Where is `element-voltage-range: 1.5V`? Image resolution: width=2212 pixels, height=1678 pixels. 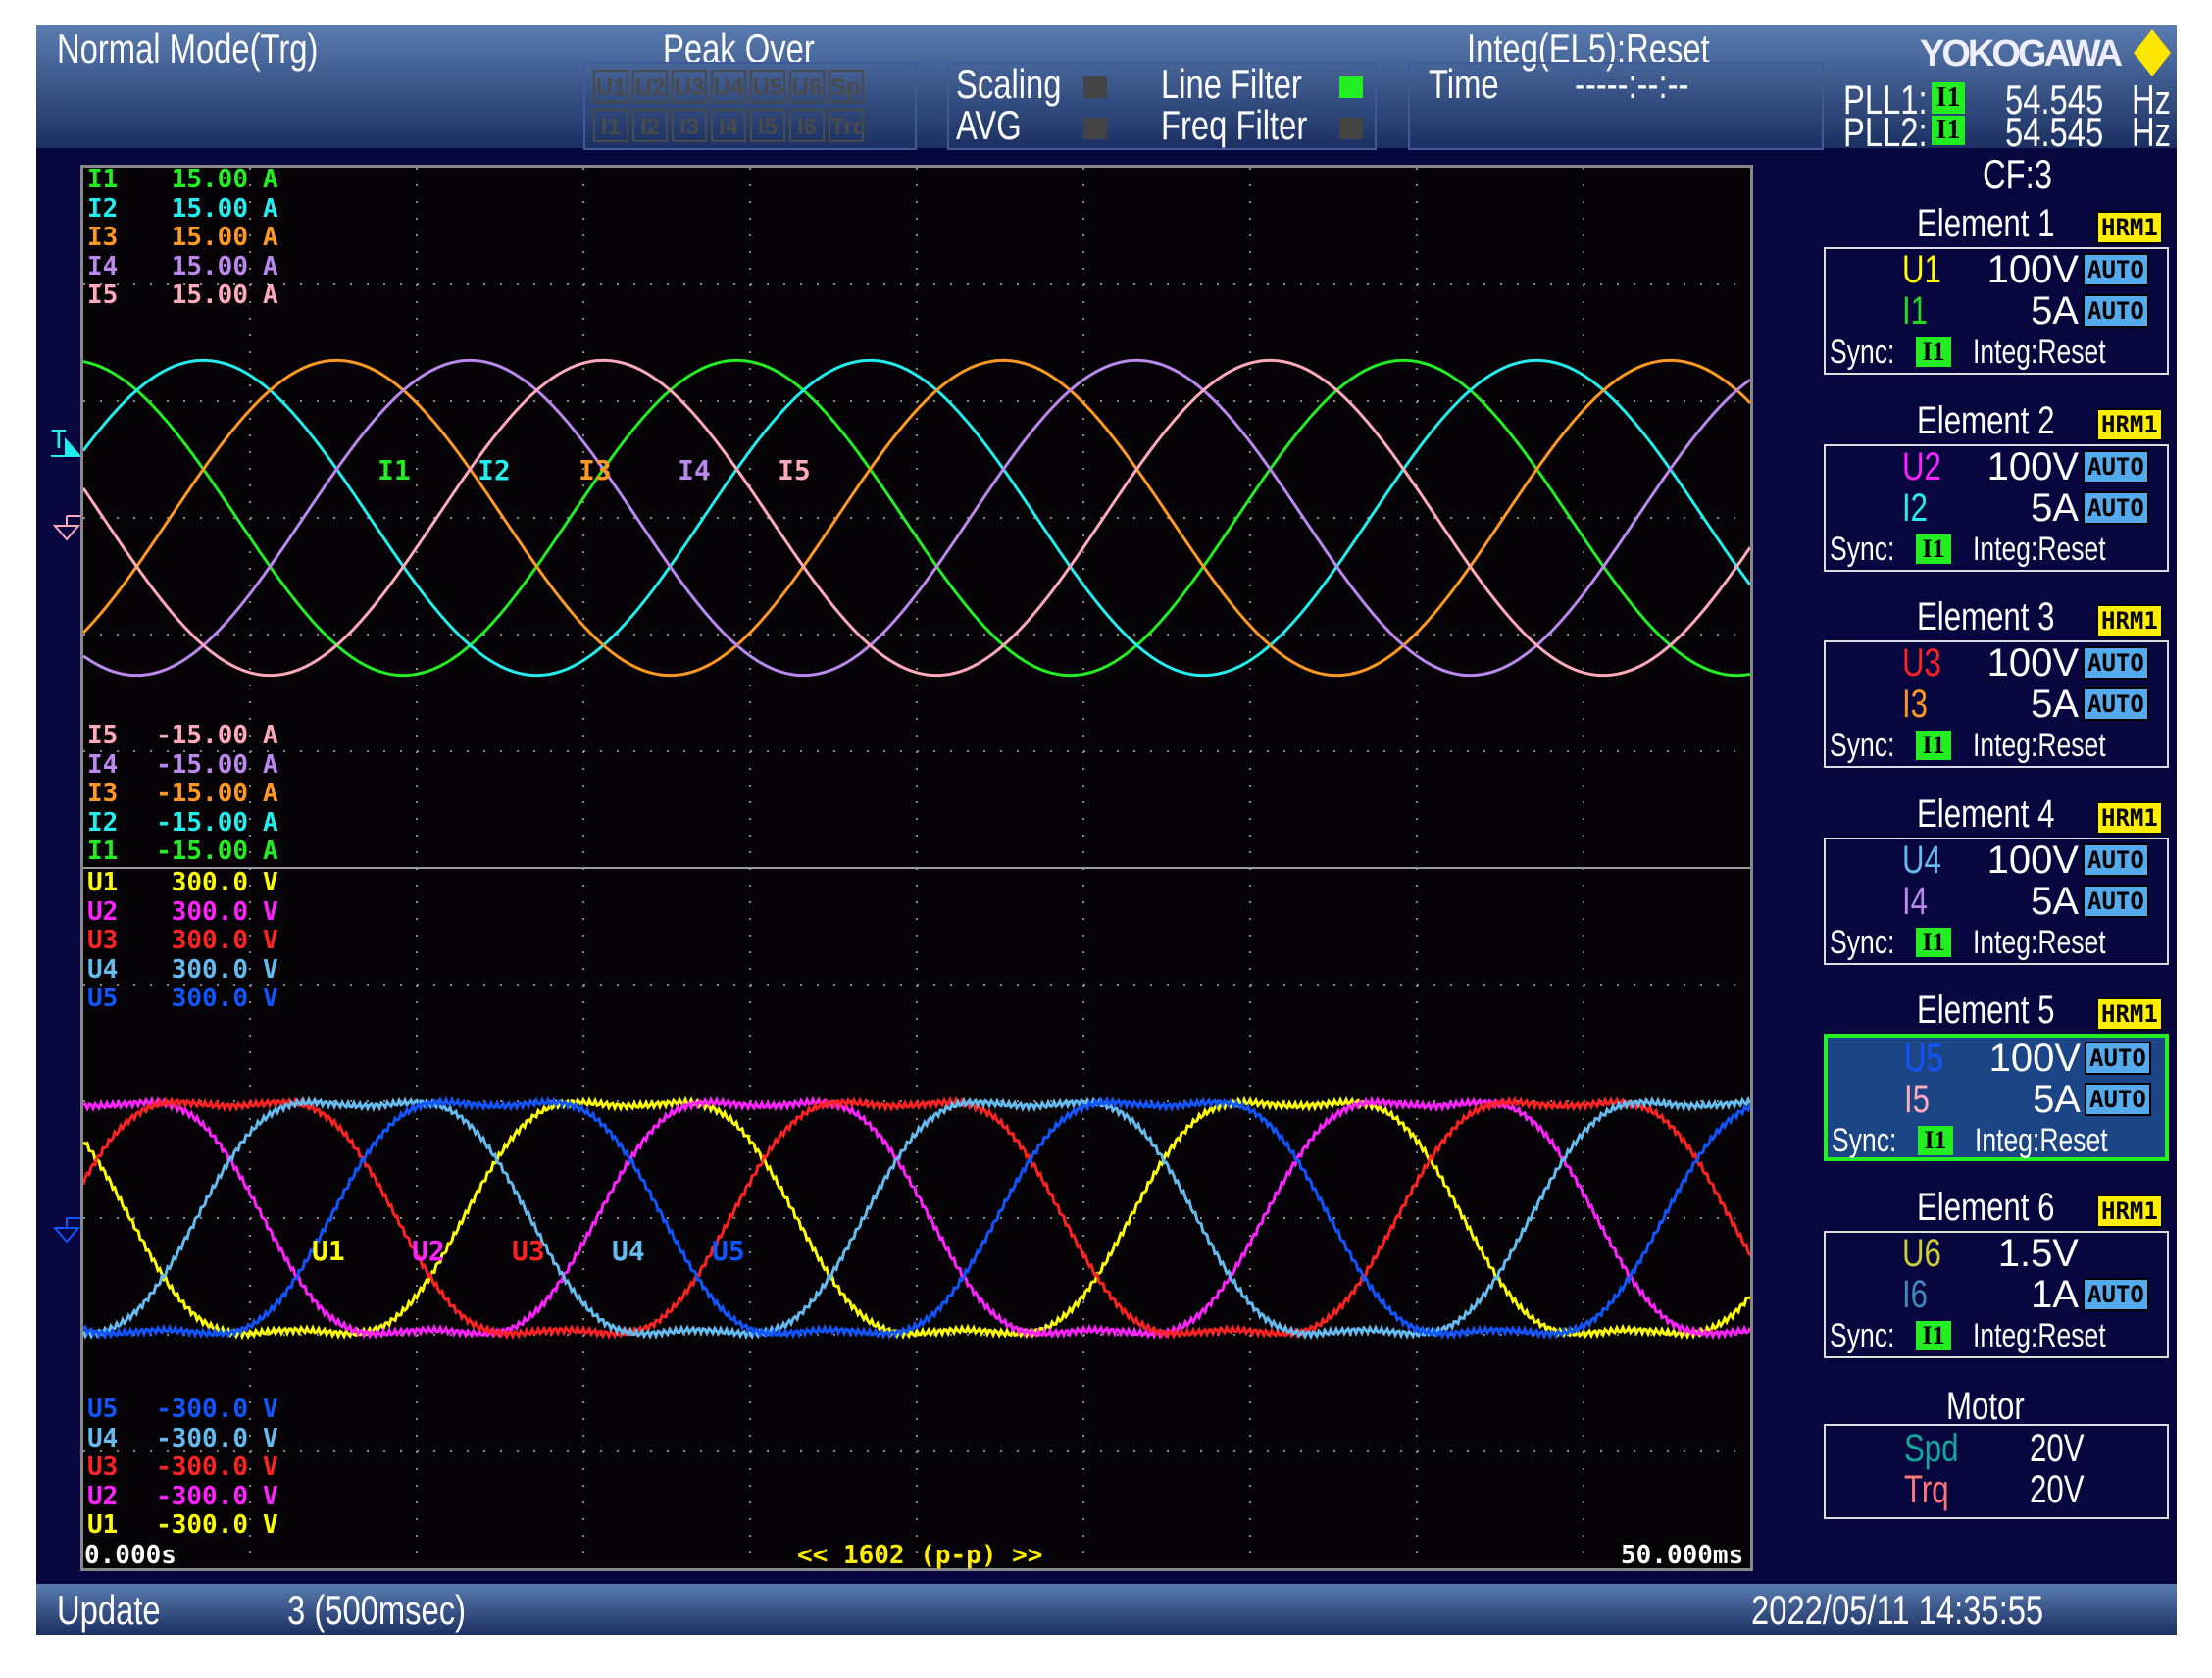 element-voltage-range: 1.5V is located at coordinates (2038, 1253).